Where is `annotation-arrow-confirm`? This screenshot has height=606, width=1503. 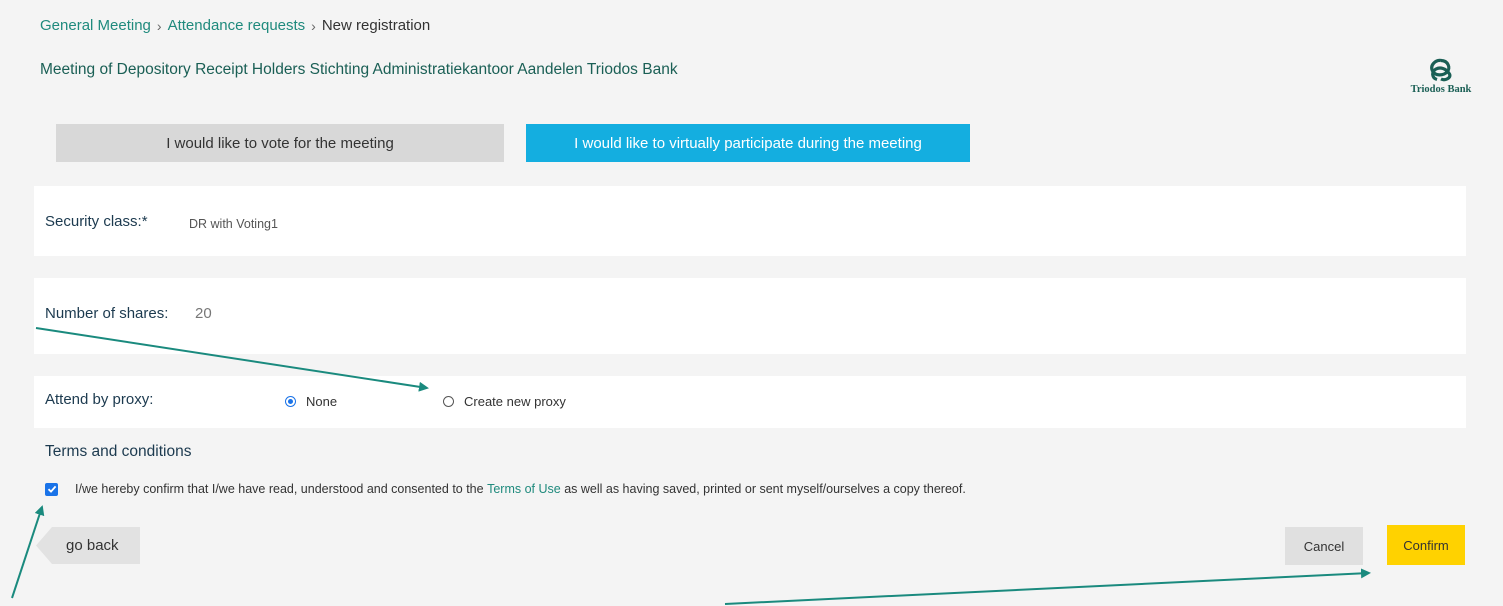
annotation-arrow-confirm is located at coordinates (1047, 586).